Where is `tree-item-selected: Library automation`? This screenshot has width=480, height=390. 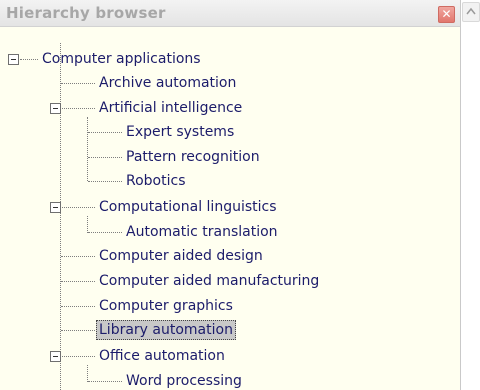
tree-item-selected: Library automation is located at coordinates (166, 330).